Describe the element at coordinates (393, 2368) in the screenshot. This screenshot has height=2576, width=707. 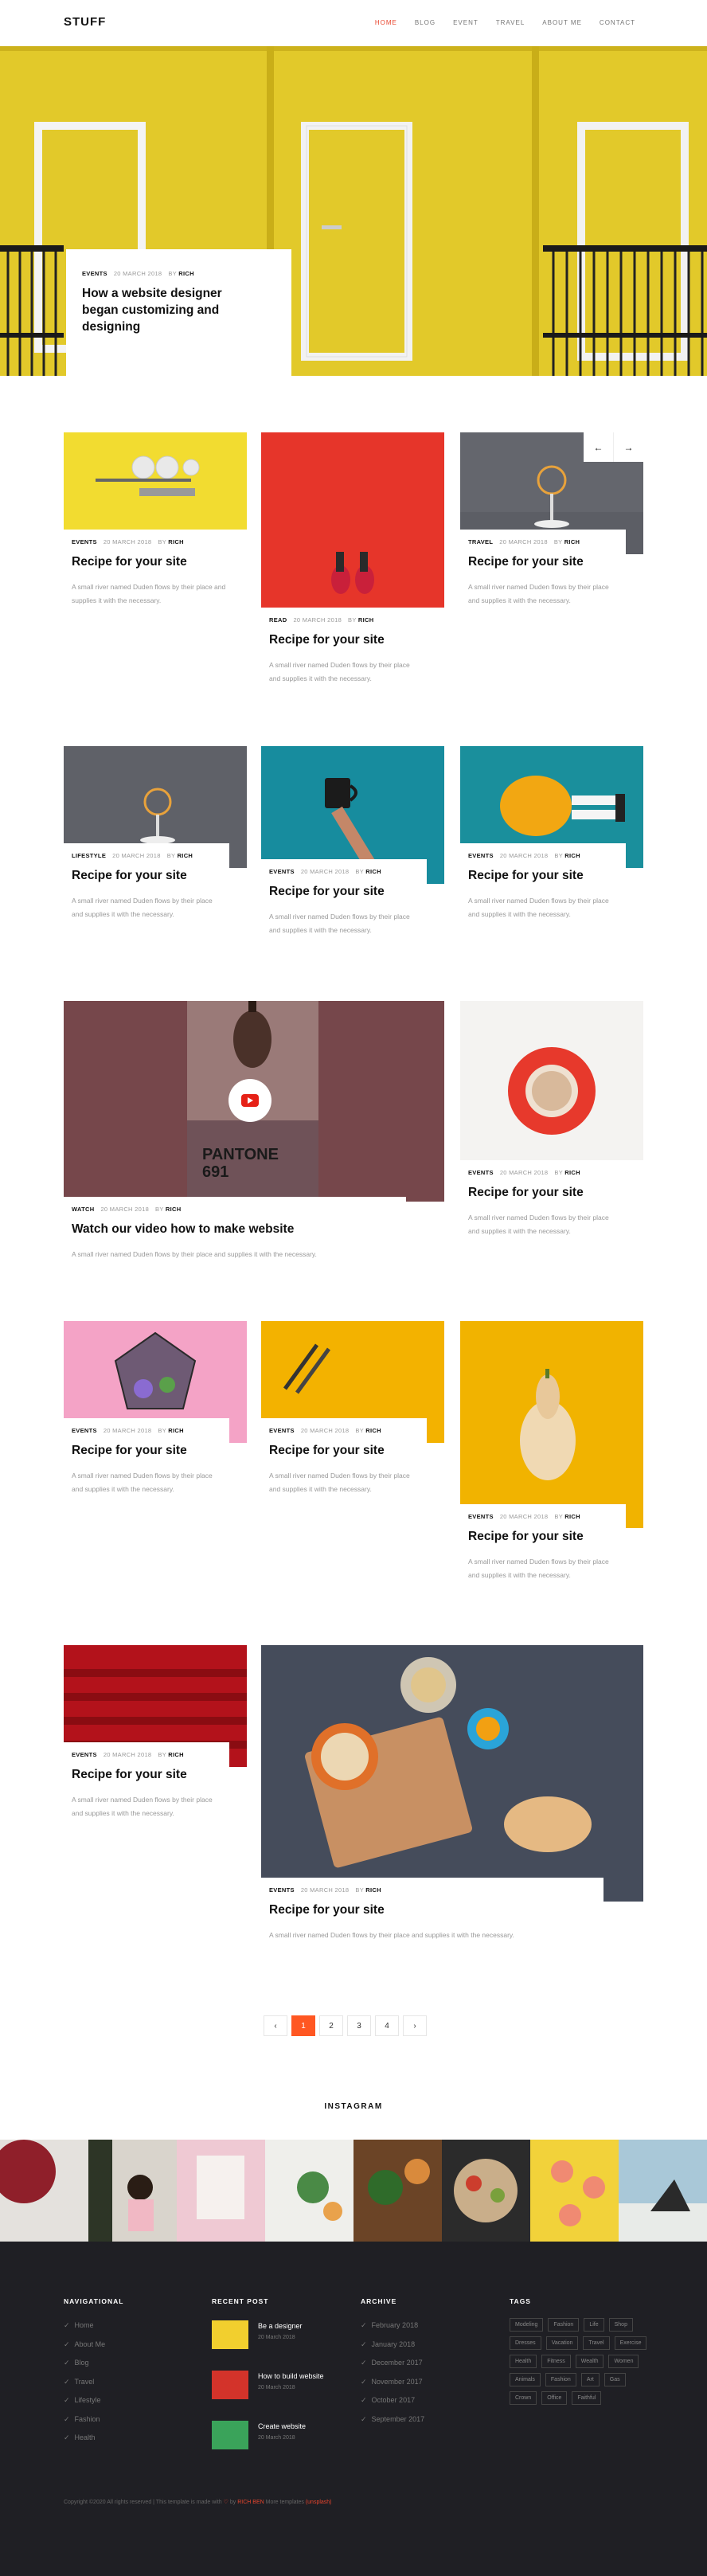
I see `archive-link: December 2017` at that location.